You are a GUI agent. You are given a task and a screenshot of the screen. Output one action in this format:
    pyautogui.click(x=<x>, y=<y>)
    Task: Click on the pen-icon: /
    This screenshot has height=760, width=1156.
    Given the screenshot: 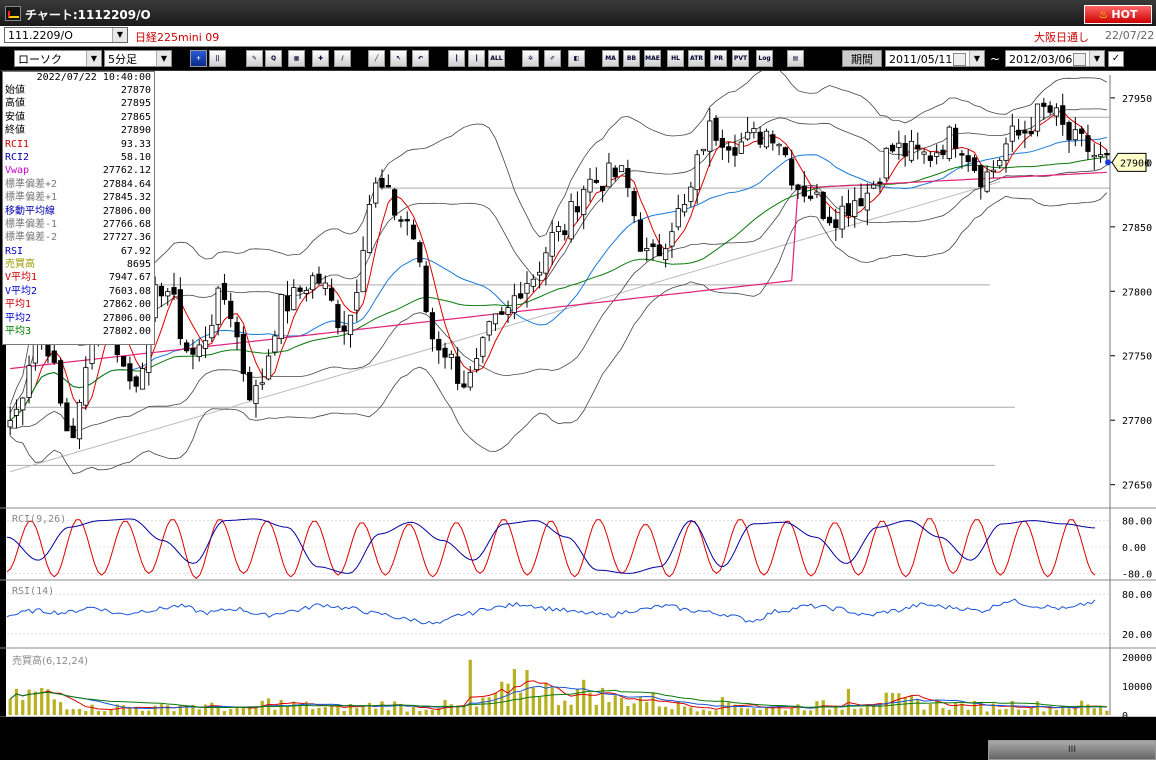 What is the action you would take?
    pyautogui.click(x=342, y=58)
    